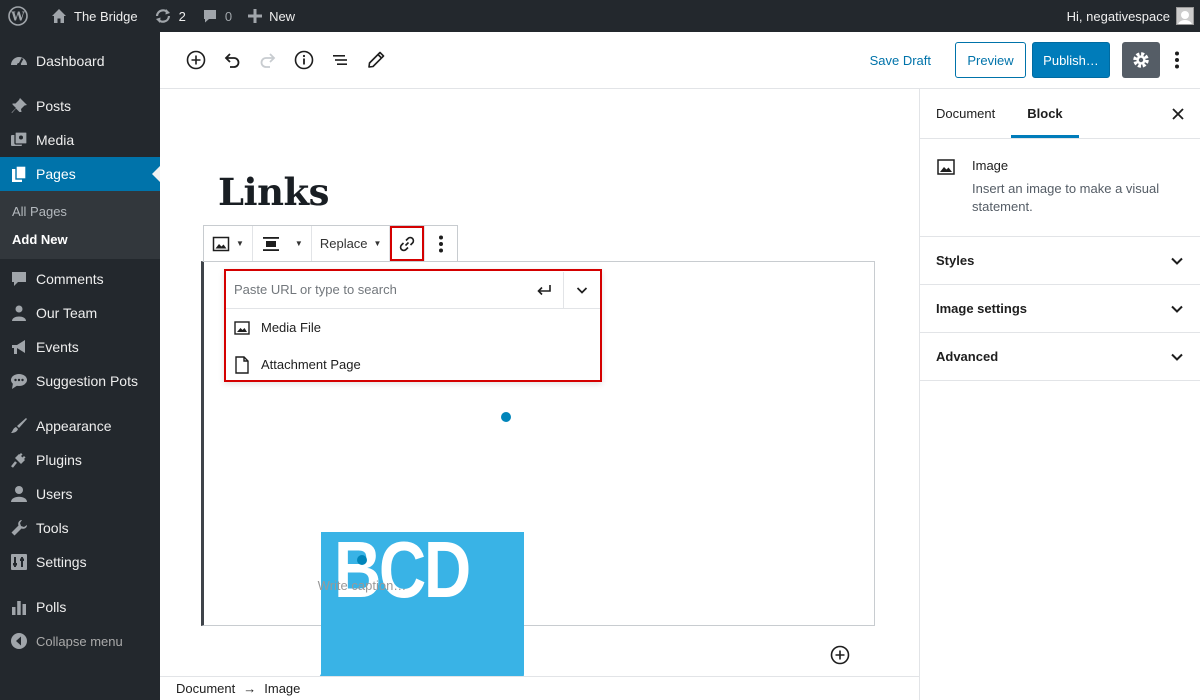  What do you see at coordinates (1060, 309) in the screenshot?
I see `panel-image-settings: Image settings` at bounding box center [1060, 309].